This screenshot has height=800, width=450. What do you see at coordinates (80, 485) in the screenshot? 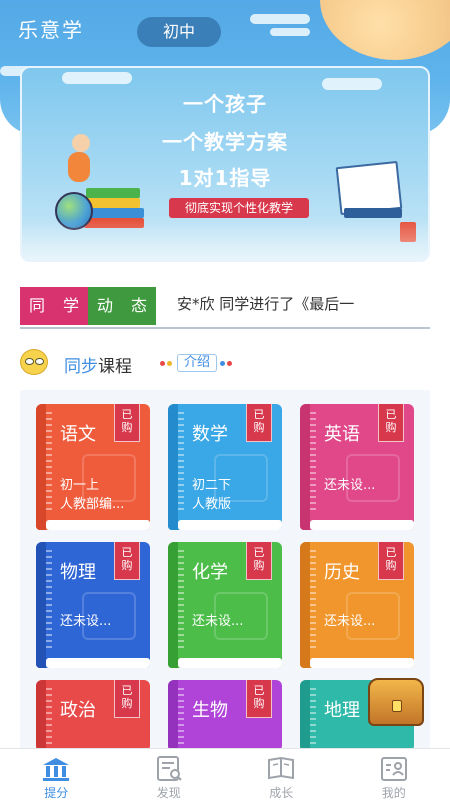
I see `course-grade: 初一上` at bounding box center [80, 485].